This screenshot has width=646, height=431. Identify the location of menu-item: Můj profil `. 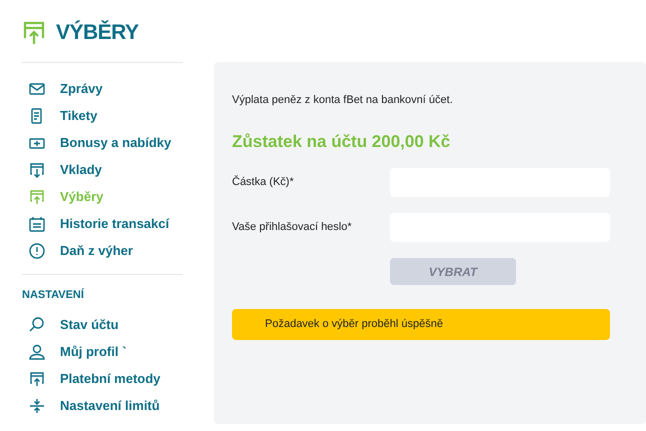
(102, 352).